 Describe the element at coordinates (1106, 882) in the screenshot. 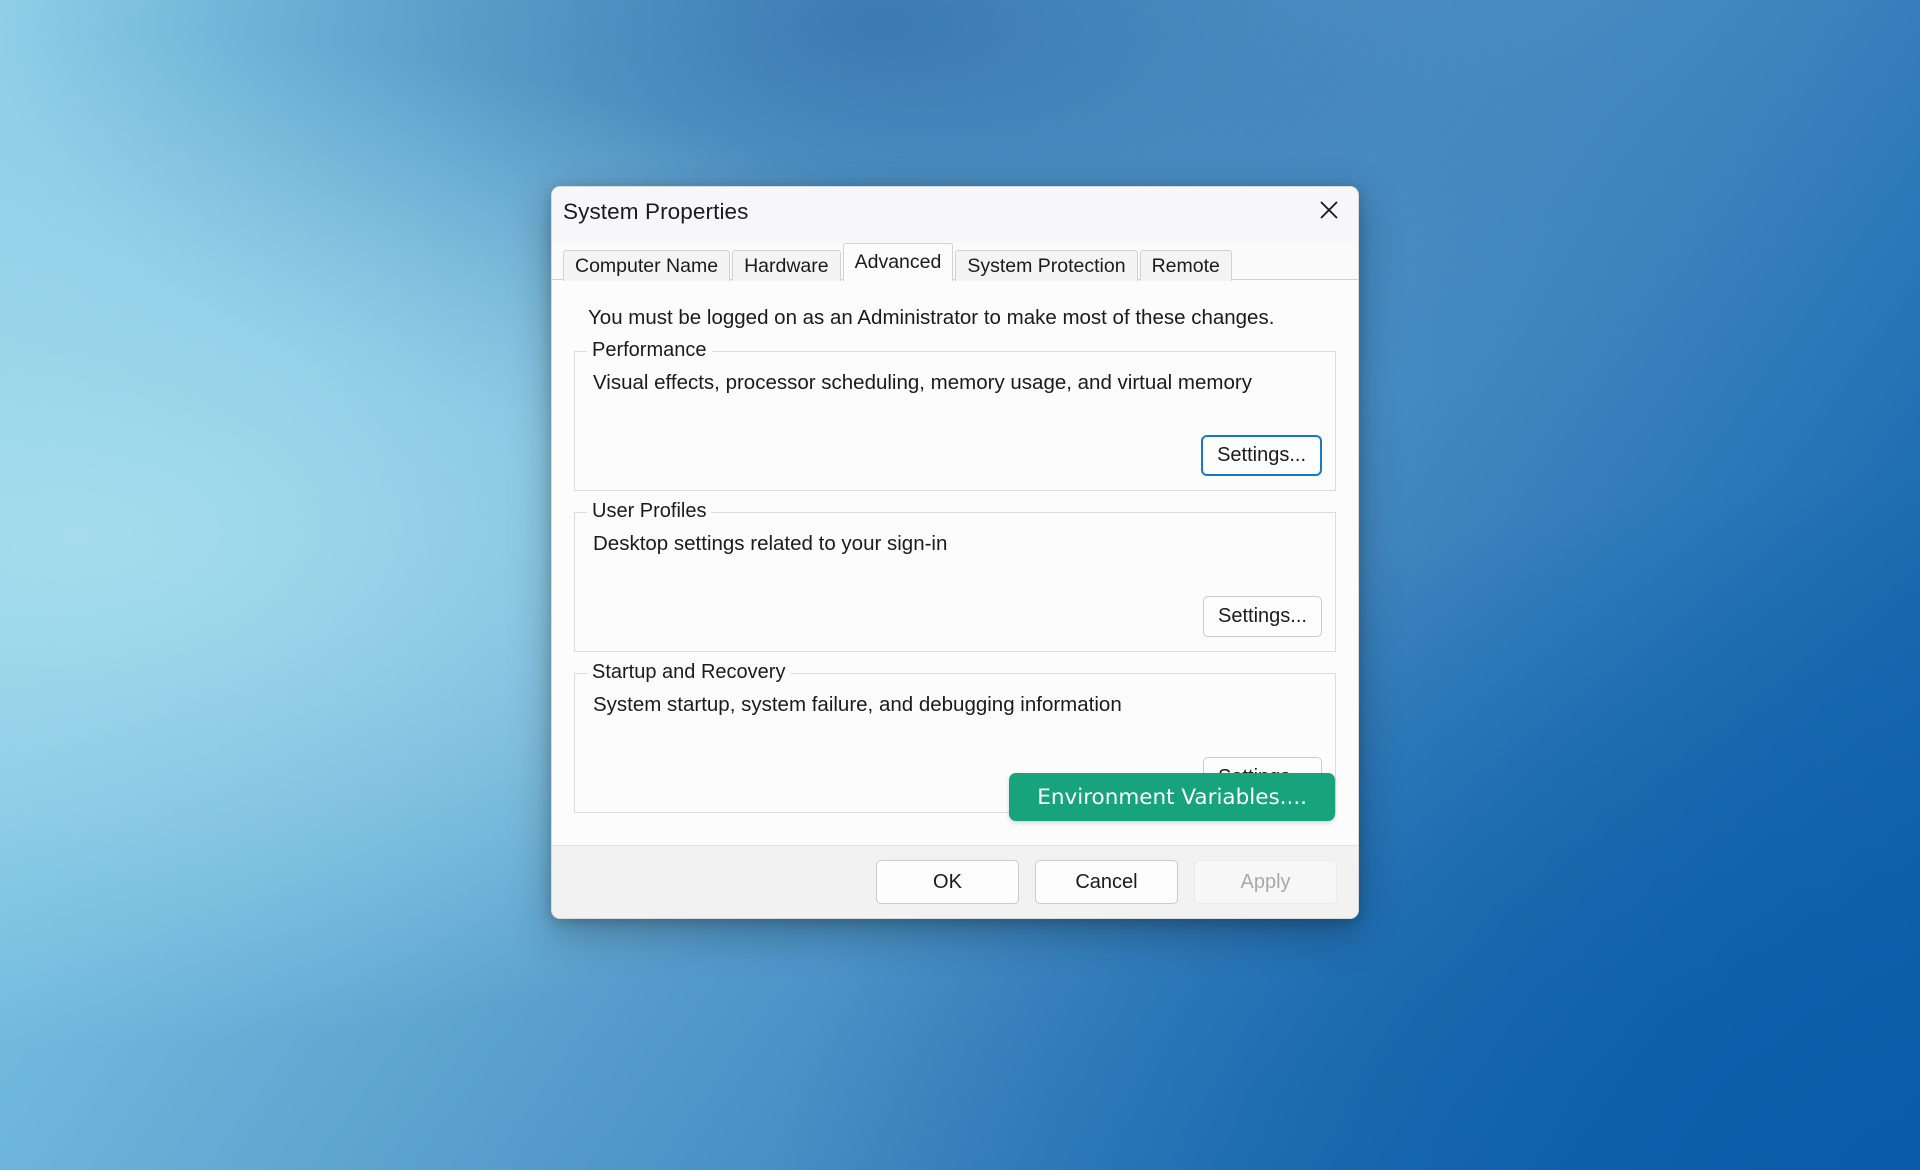

I see `cancel-button: Cancel` at that location.